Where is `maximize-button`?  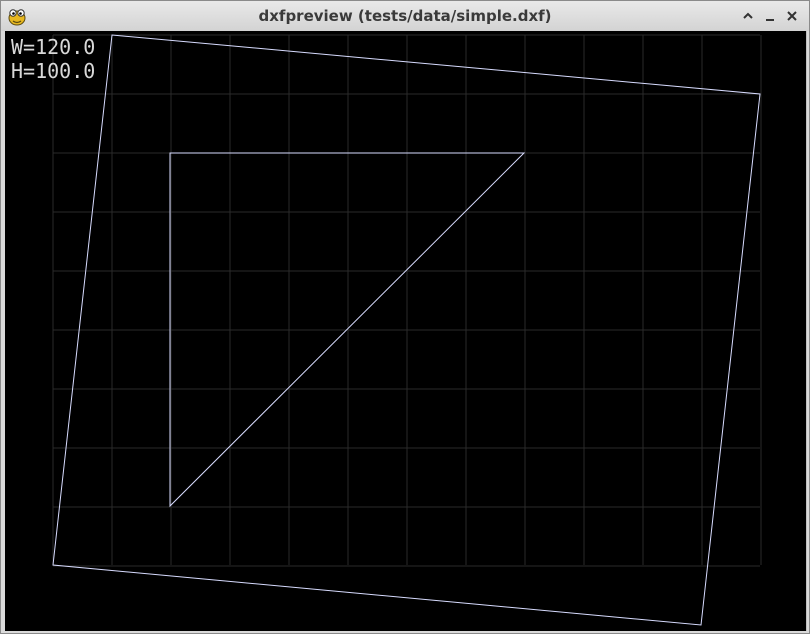
maximize-button is located at coordinates (748, 16).